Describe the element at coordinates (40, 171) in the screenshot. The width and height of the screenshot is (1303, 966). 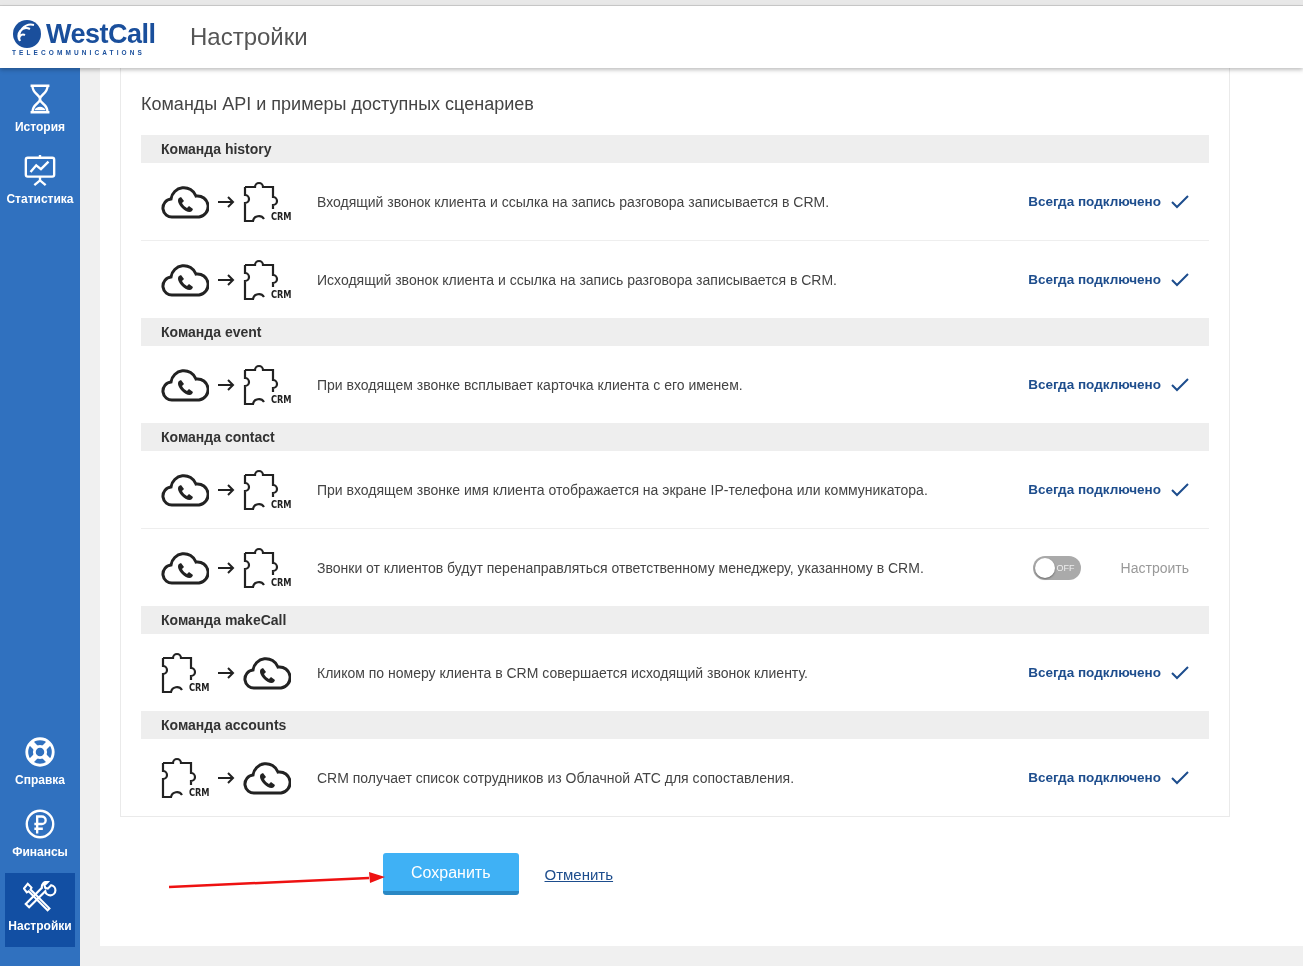
I see `chart-board-icon` at that location.